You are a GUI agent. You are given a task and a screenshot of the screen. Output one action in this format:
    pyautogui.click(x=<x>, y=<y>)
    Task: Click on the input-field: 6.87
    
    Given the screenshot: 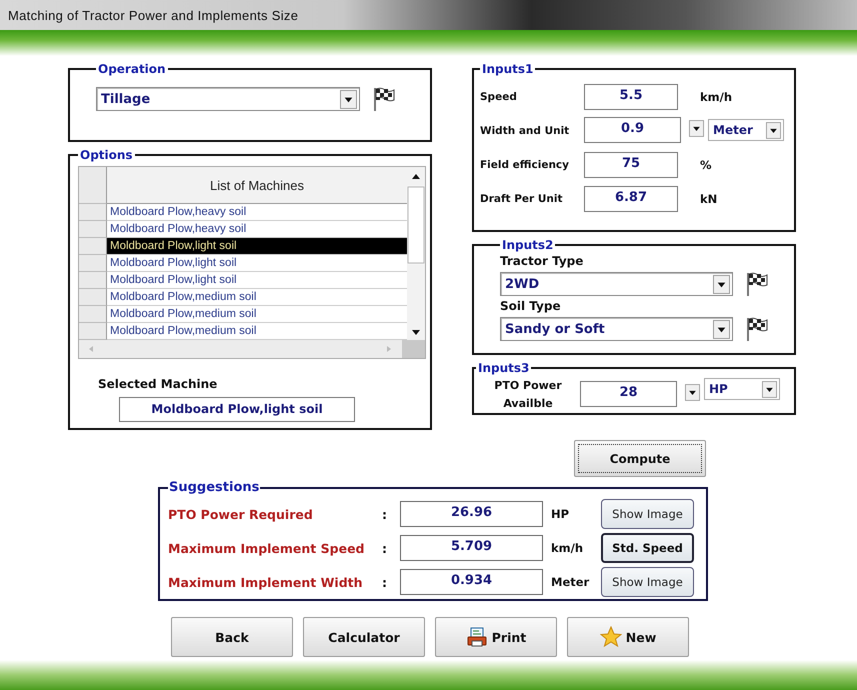 What is the action you would take?
    pyautogui.click(x=631, y=199)
    